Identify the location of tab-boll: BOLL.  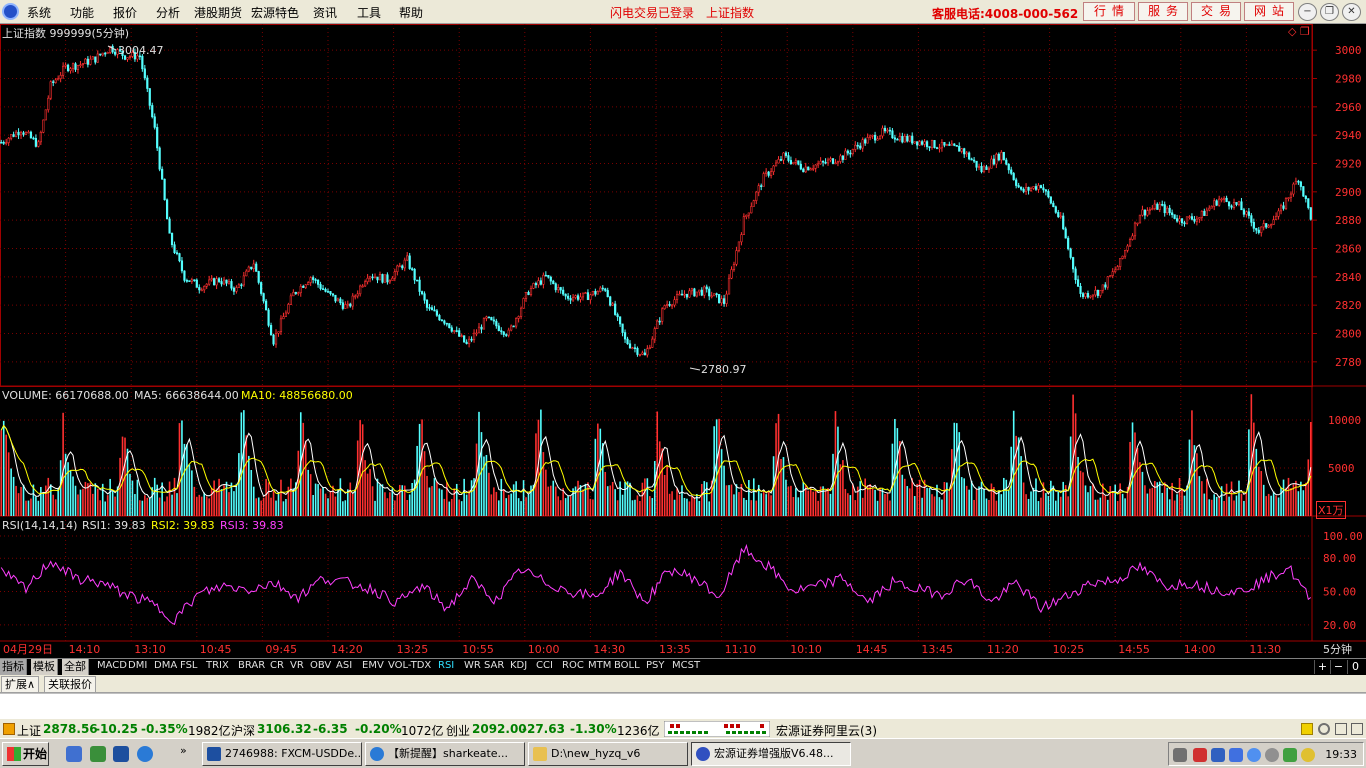
(627, 665).